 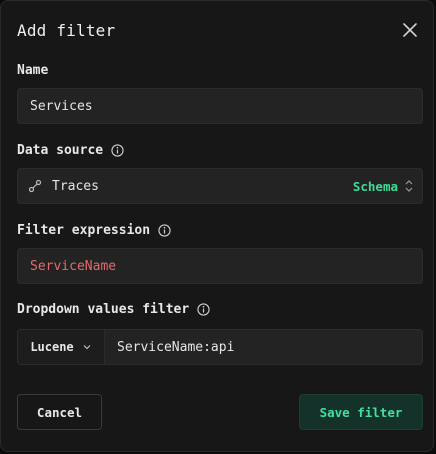 What do you see at coordinates (52, 347) in the screenshot?
I see `syntax-select-value: Lucene` at bounding box center [52, 347].